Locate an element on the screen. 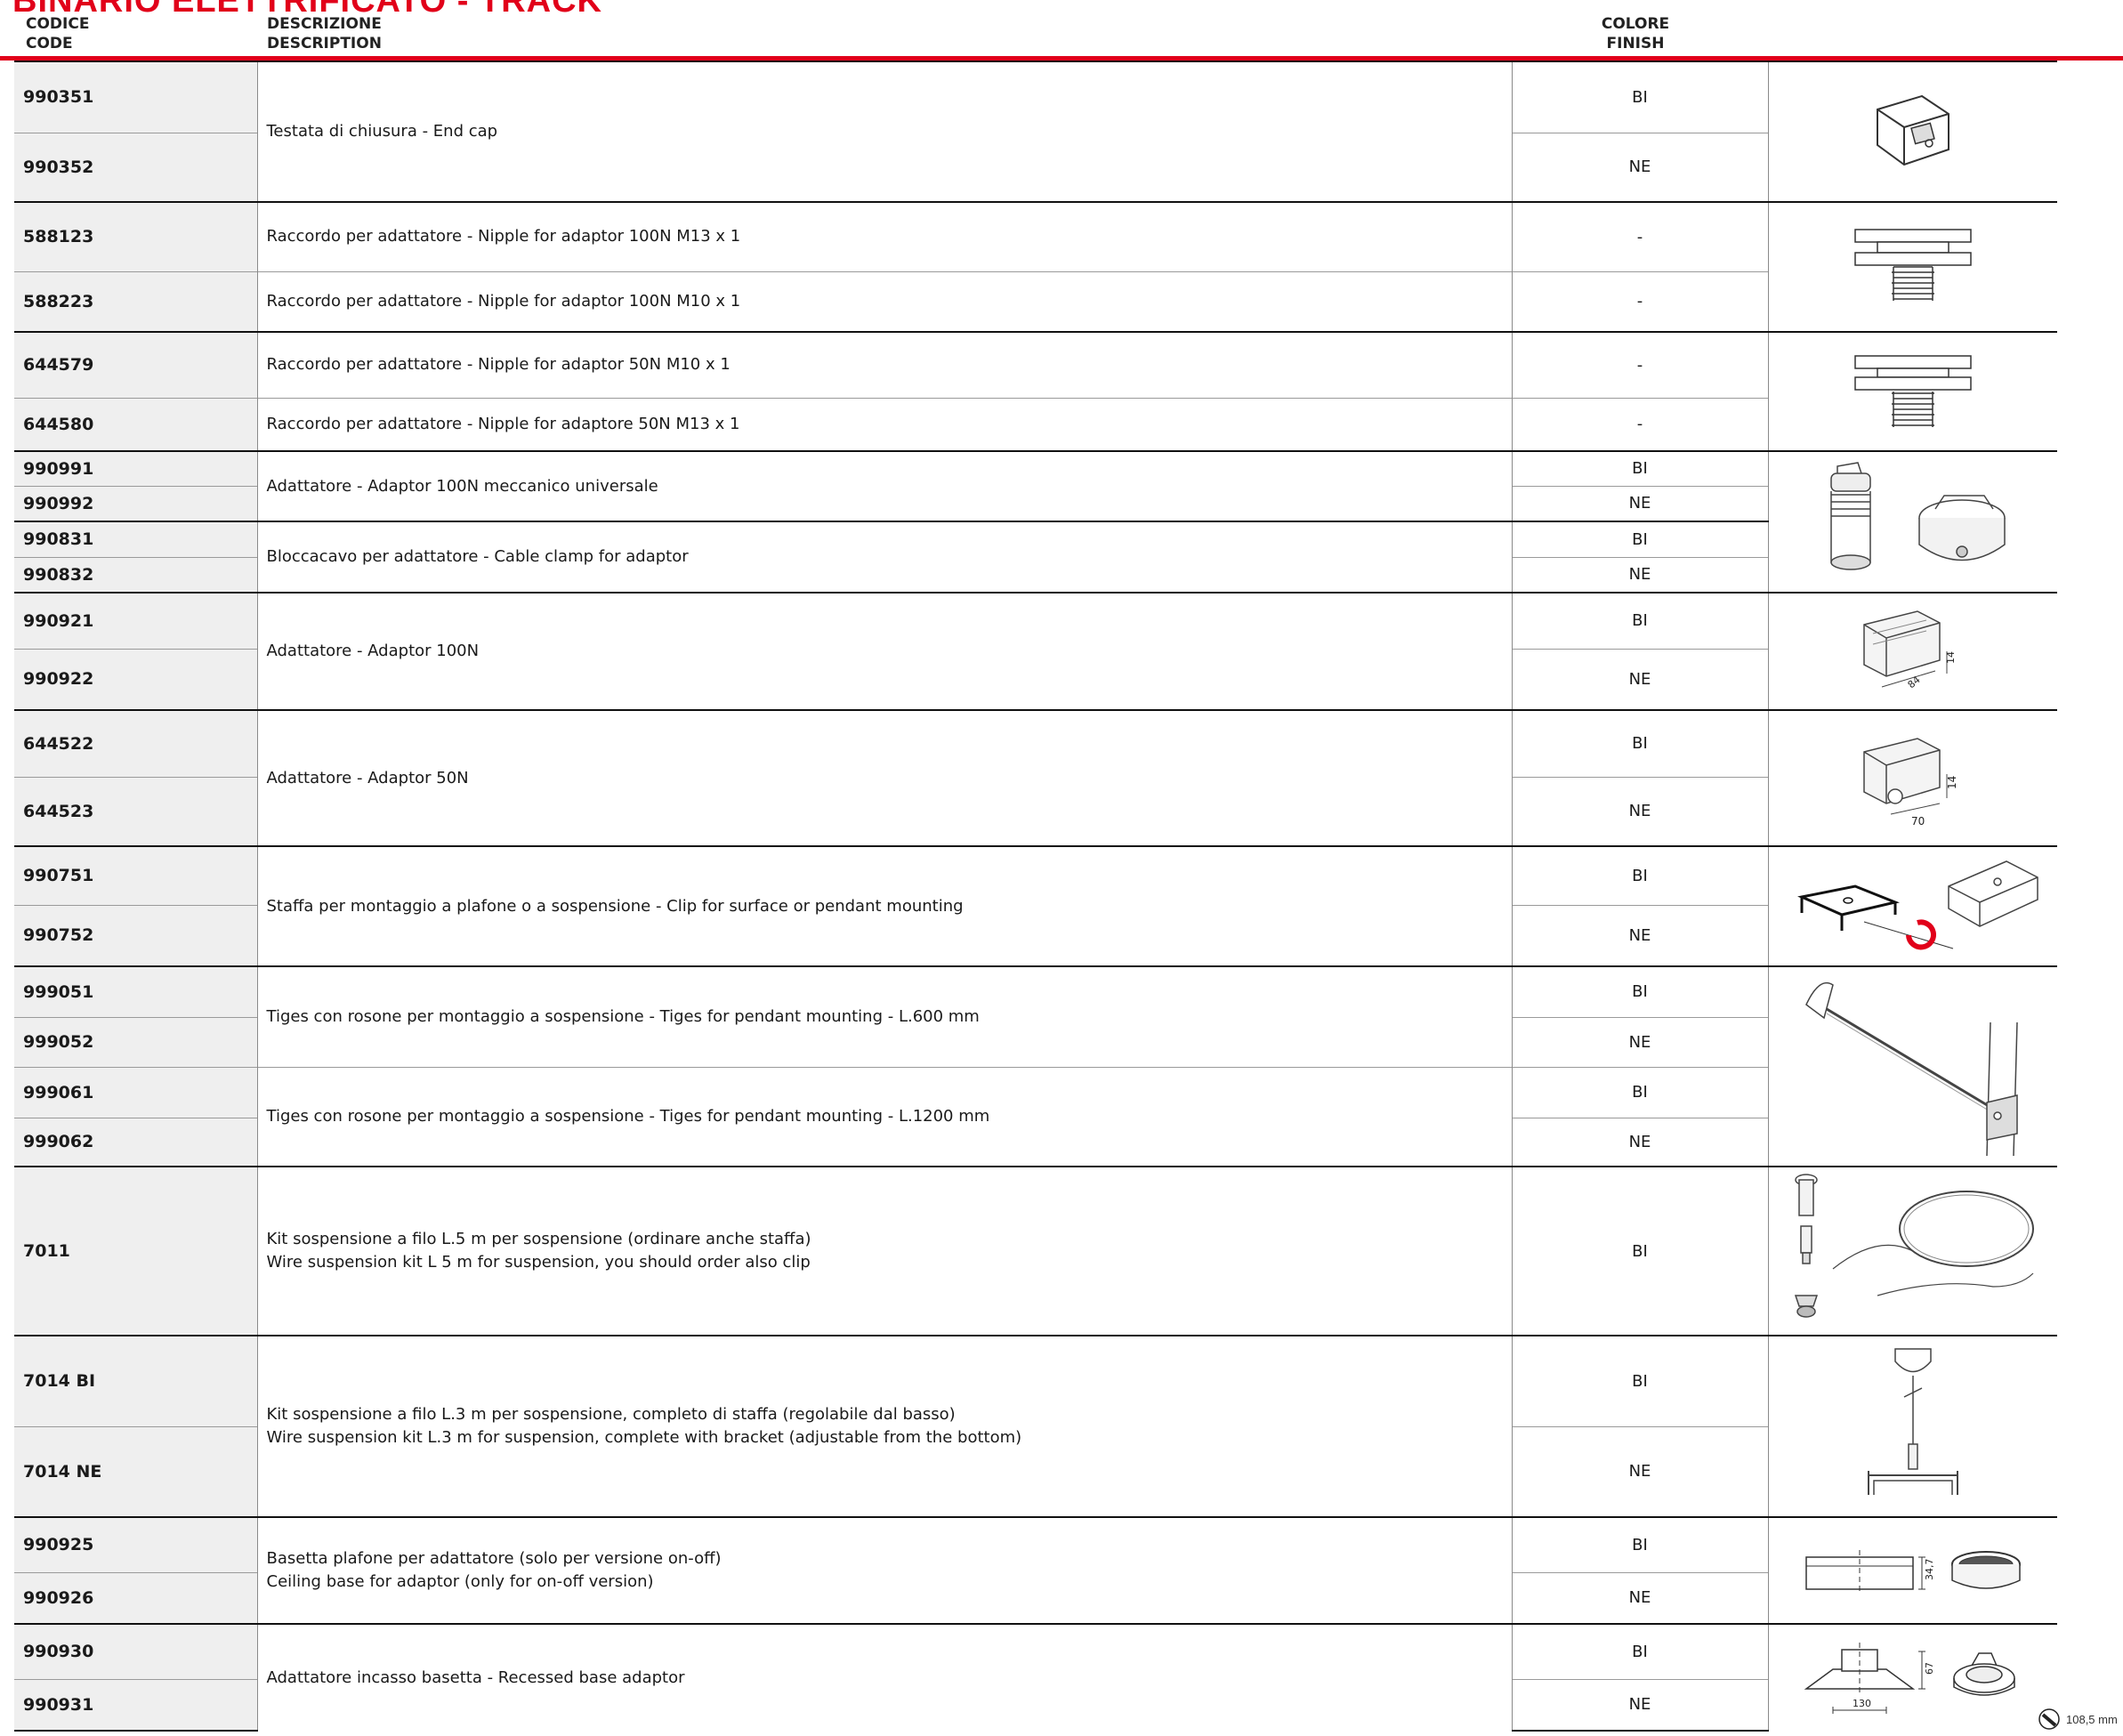 This screenshot has height=1736, width=2123. pendant-tige-image is located at coordinates (1912, 1066).